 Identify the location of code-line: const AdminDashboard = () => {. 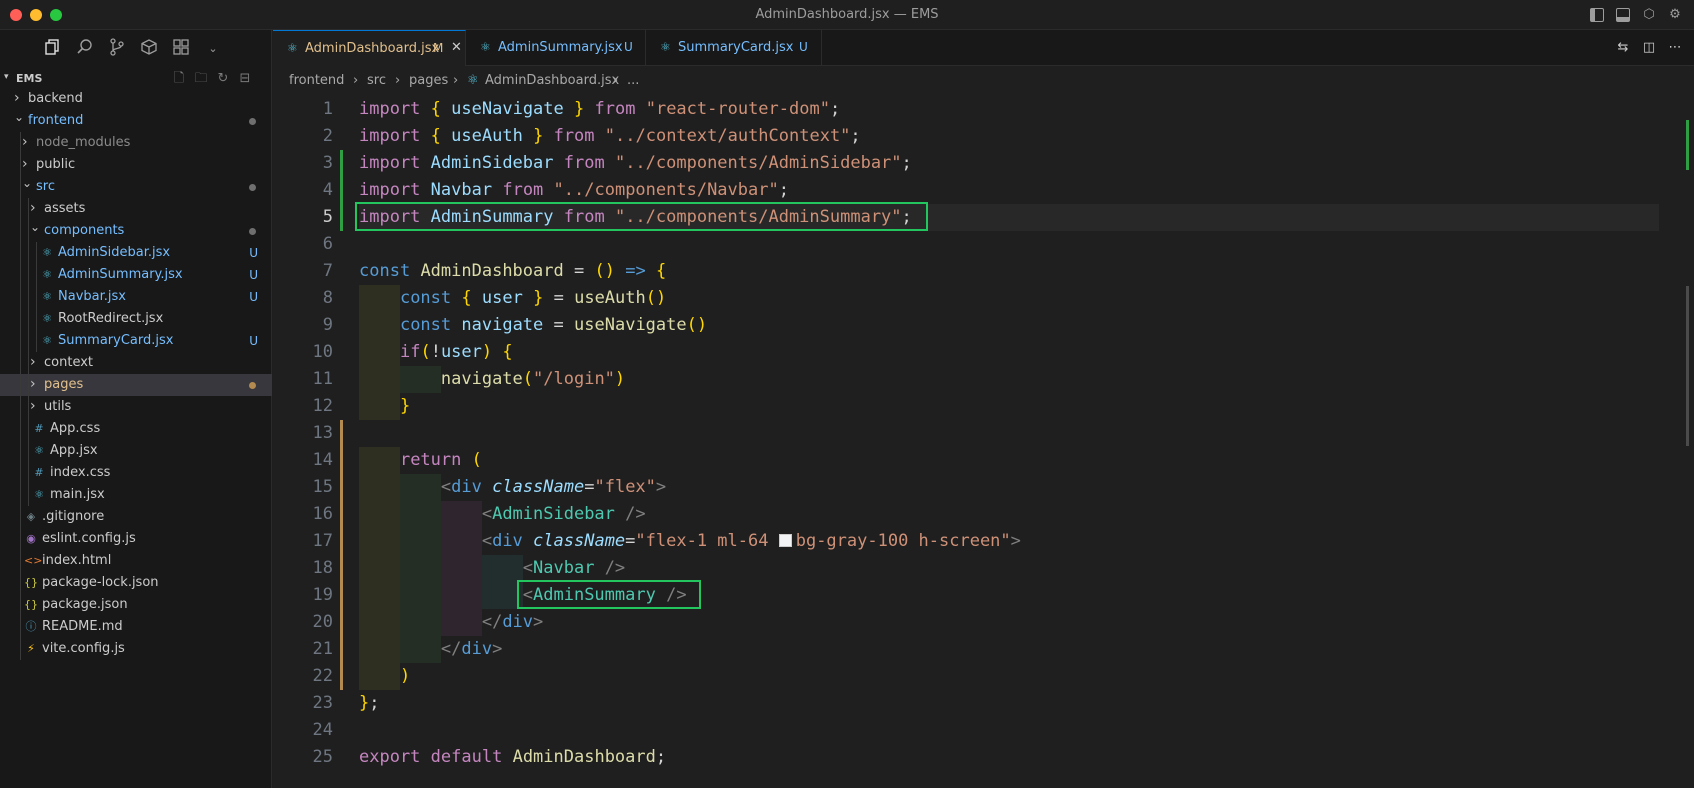
(512, 271).